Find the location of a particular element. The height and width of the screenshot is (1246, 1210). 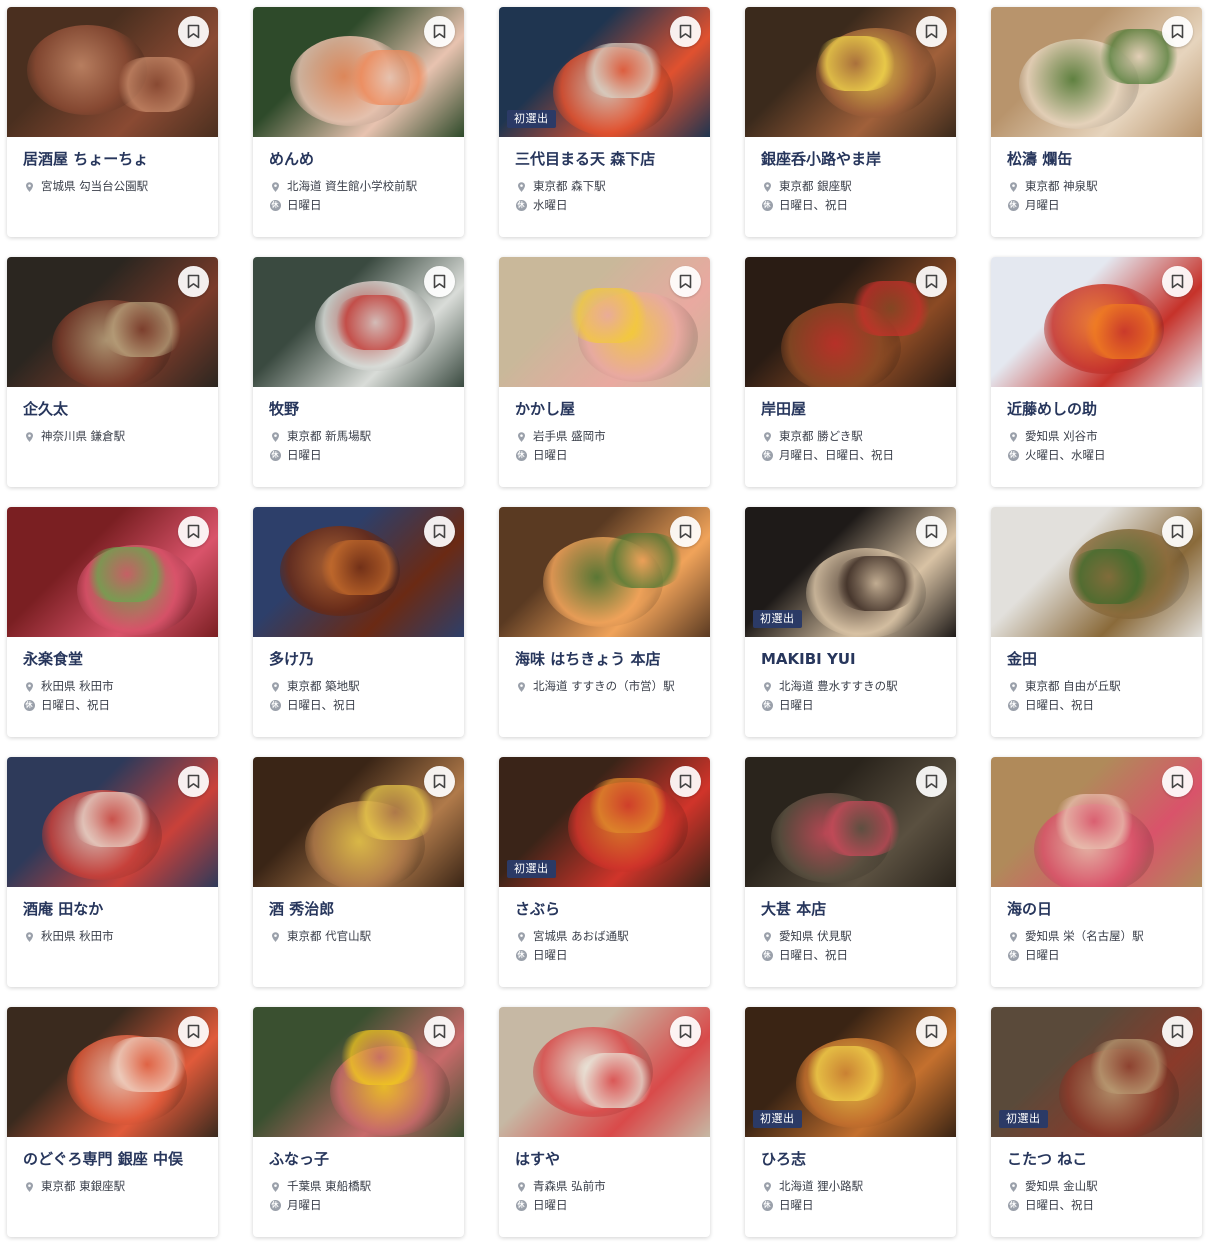

location-row: 東京都 勝どき駅 is located at coordinates (858, 436).